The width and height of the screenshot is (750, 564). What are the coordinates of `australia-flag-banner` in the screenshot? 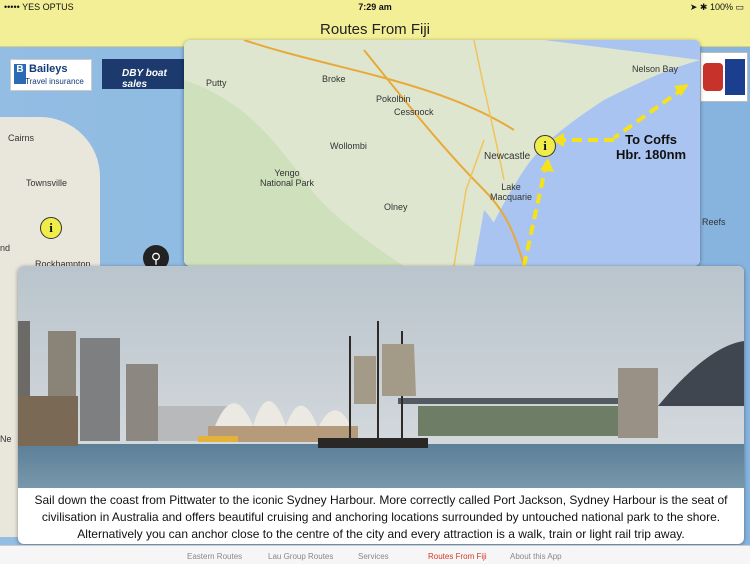 It's located at (724, 77).